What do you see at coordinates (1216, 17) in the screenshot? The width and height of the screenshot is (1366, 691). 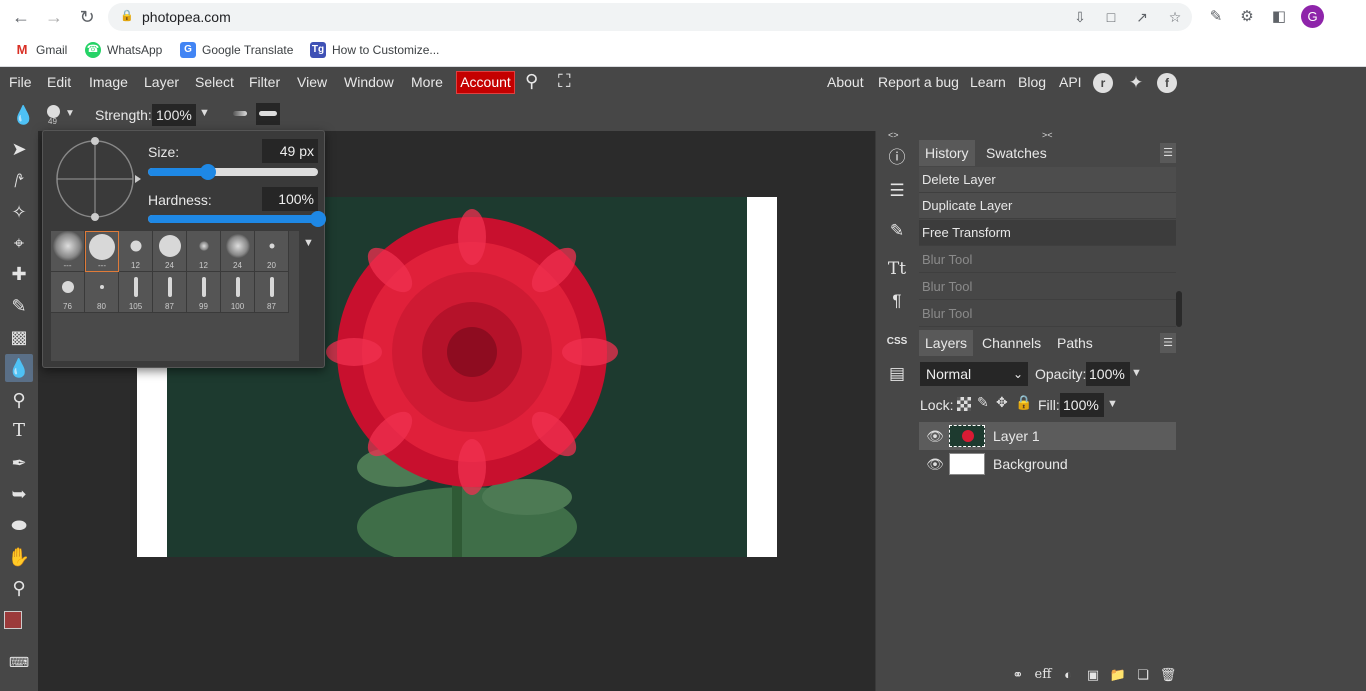 I see `eyedropper-extension-icon: ✎` at bounding box center [1216, 17].